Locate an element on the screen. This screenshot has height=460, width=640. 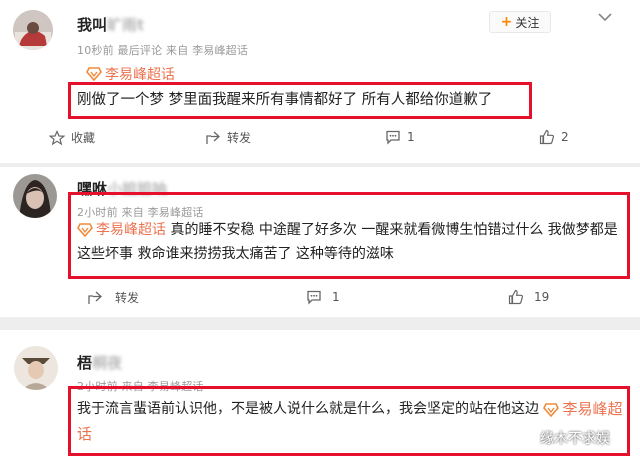
topic-tag: 李易峰超话 is located at coordinates (121, 230).